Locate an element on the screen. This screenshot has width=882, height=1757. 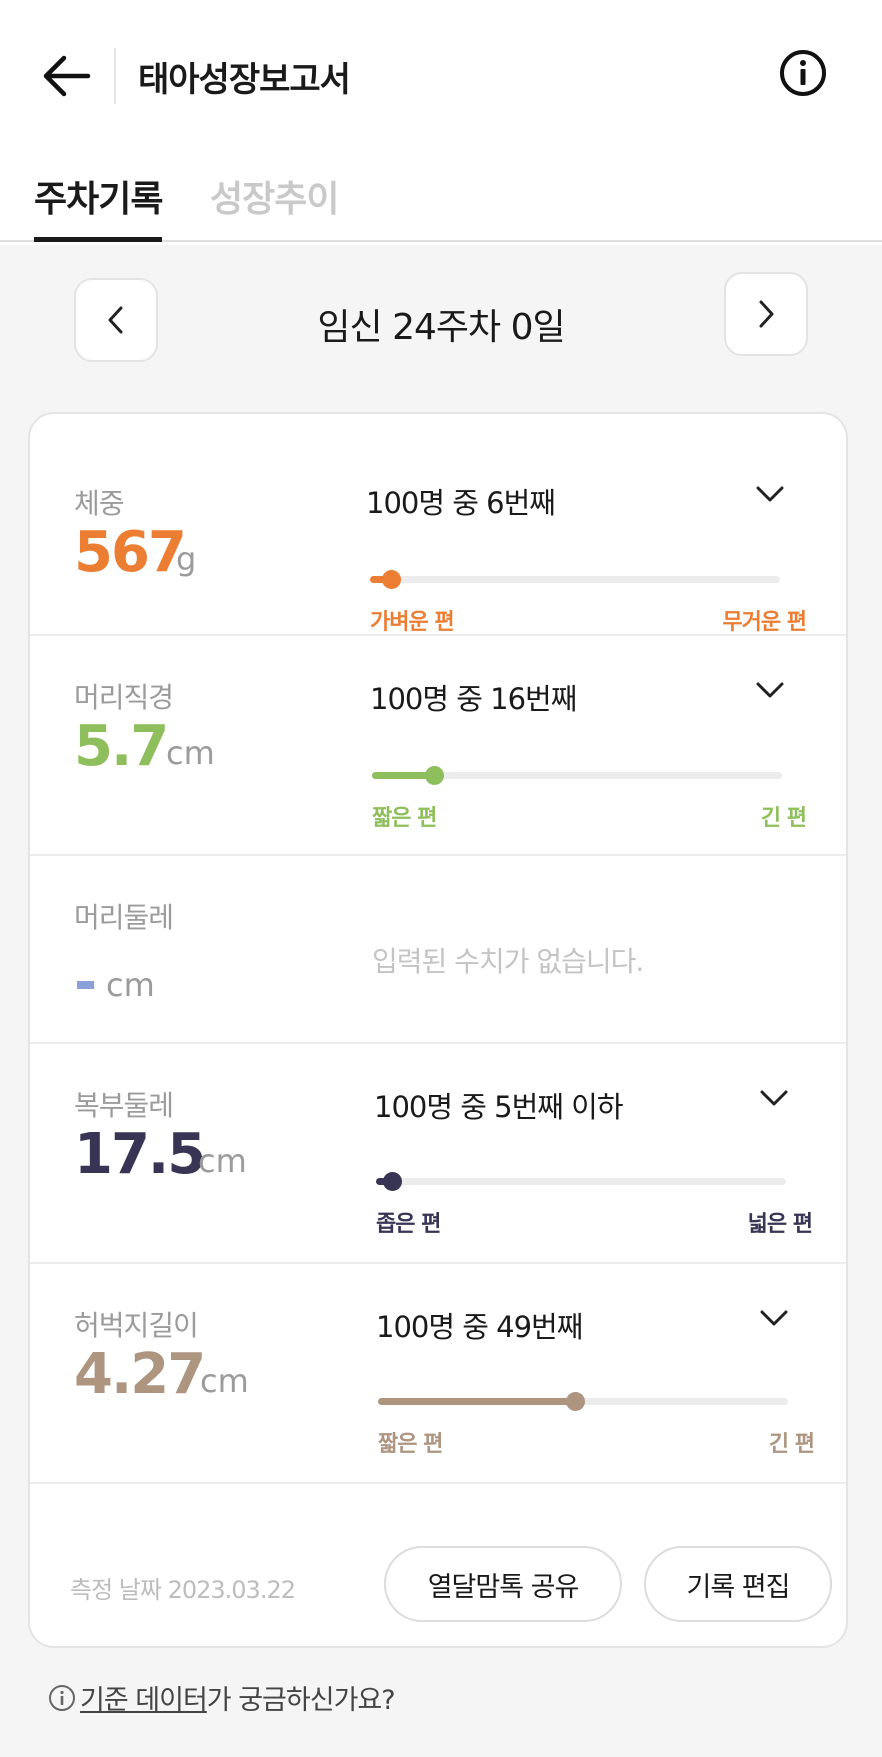
rank-text: 100명 중 6번째 is located at coordinates (461, 503).